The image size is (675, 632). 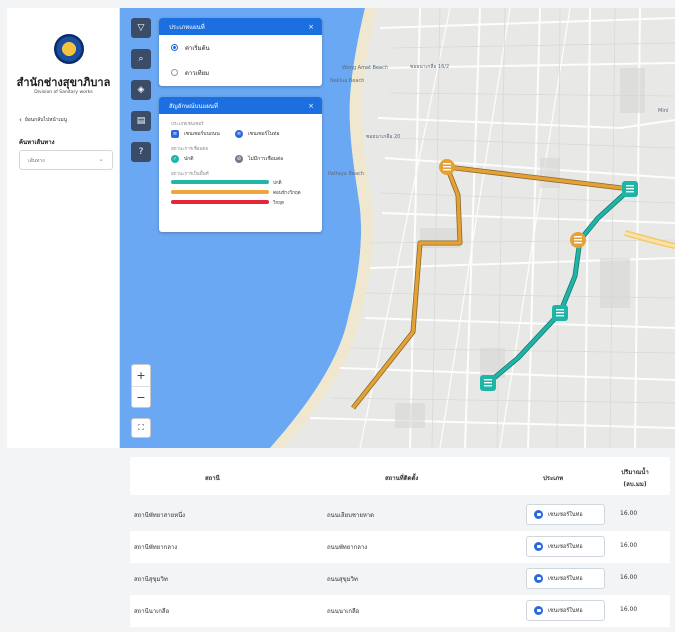 I want to click on basemap-panel: ประเภทแผนที่ × ค่าเริ่มต้น ดาวเทียม, so click(x=240, y=52).